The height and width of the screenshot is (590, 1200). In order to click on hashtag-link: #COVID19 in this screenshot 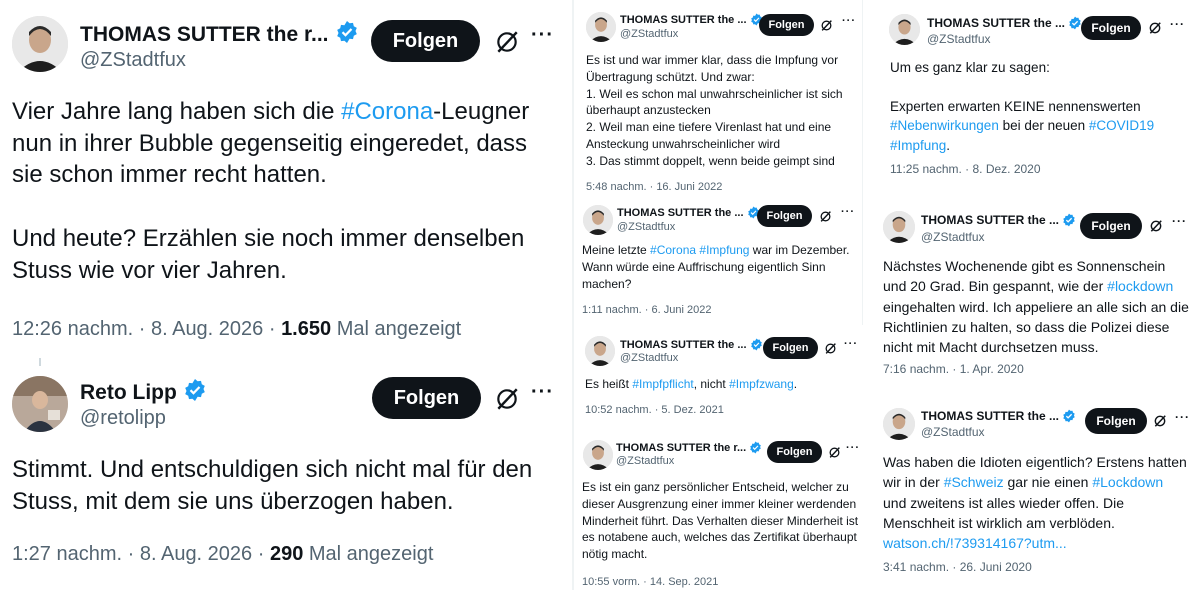, I will do `click(1121, 125)`.